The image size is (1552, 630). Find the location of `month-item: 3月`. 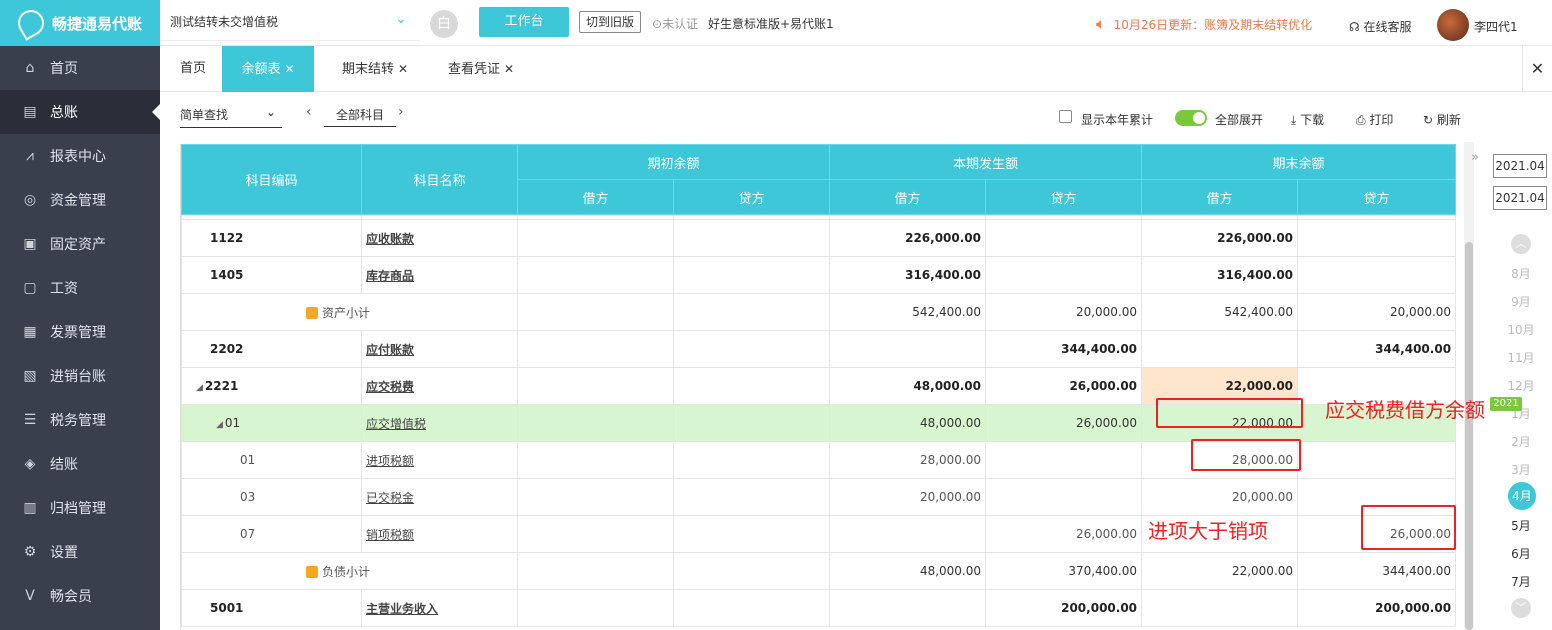

month-item: 3月 is located at coordinates (1521, 469).